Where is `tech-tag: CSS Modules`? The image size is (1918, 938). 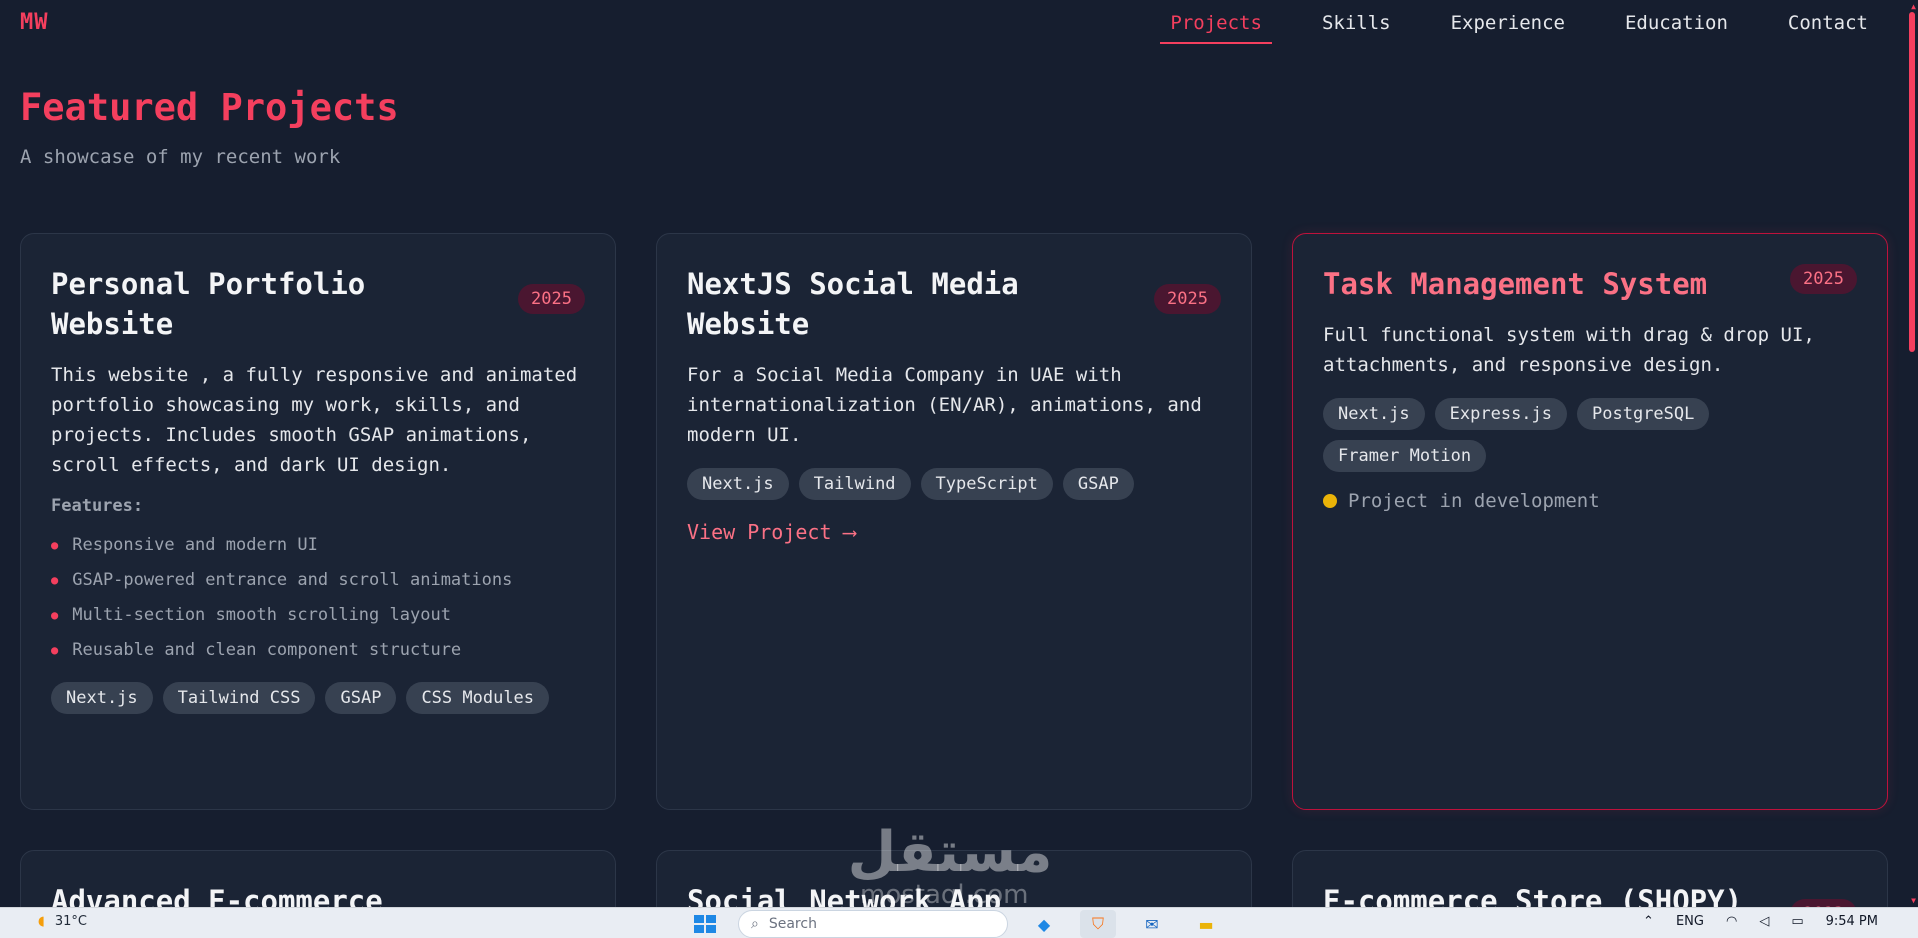
tech-tag: CSS Modules is located at coordinates (478, 698).